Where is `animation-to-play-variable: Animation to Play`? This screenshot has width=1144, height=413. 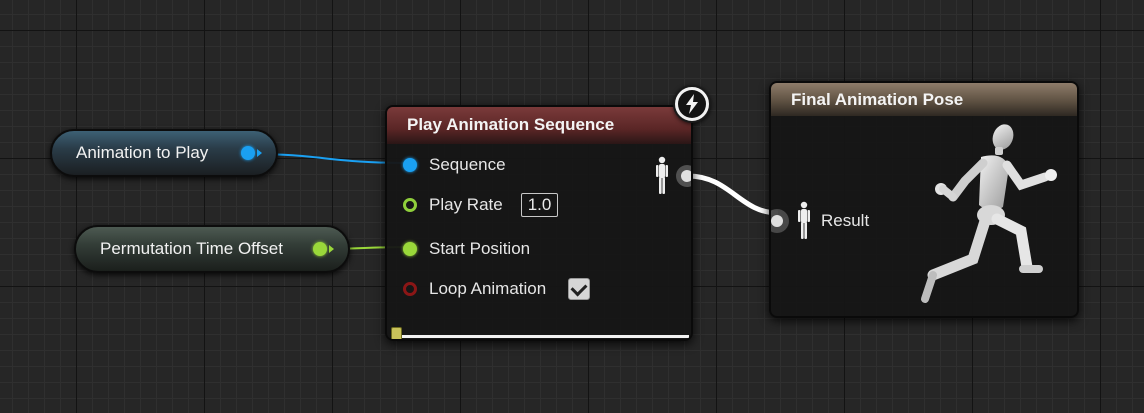 animation-to-play-variable: Animation to Play is located at coordinates (164, 153).